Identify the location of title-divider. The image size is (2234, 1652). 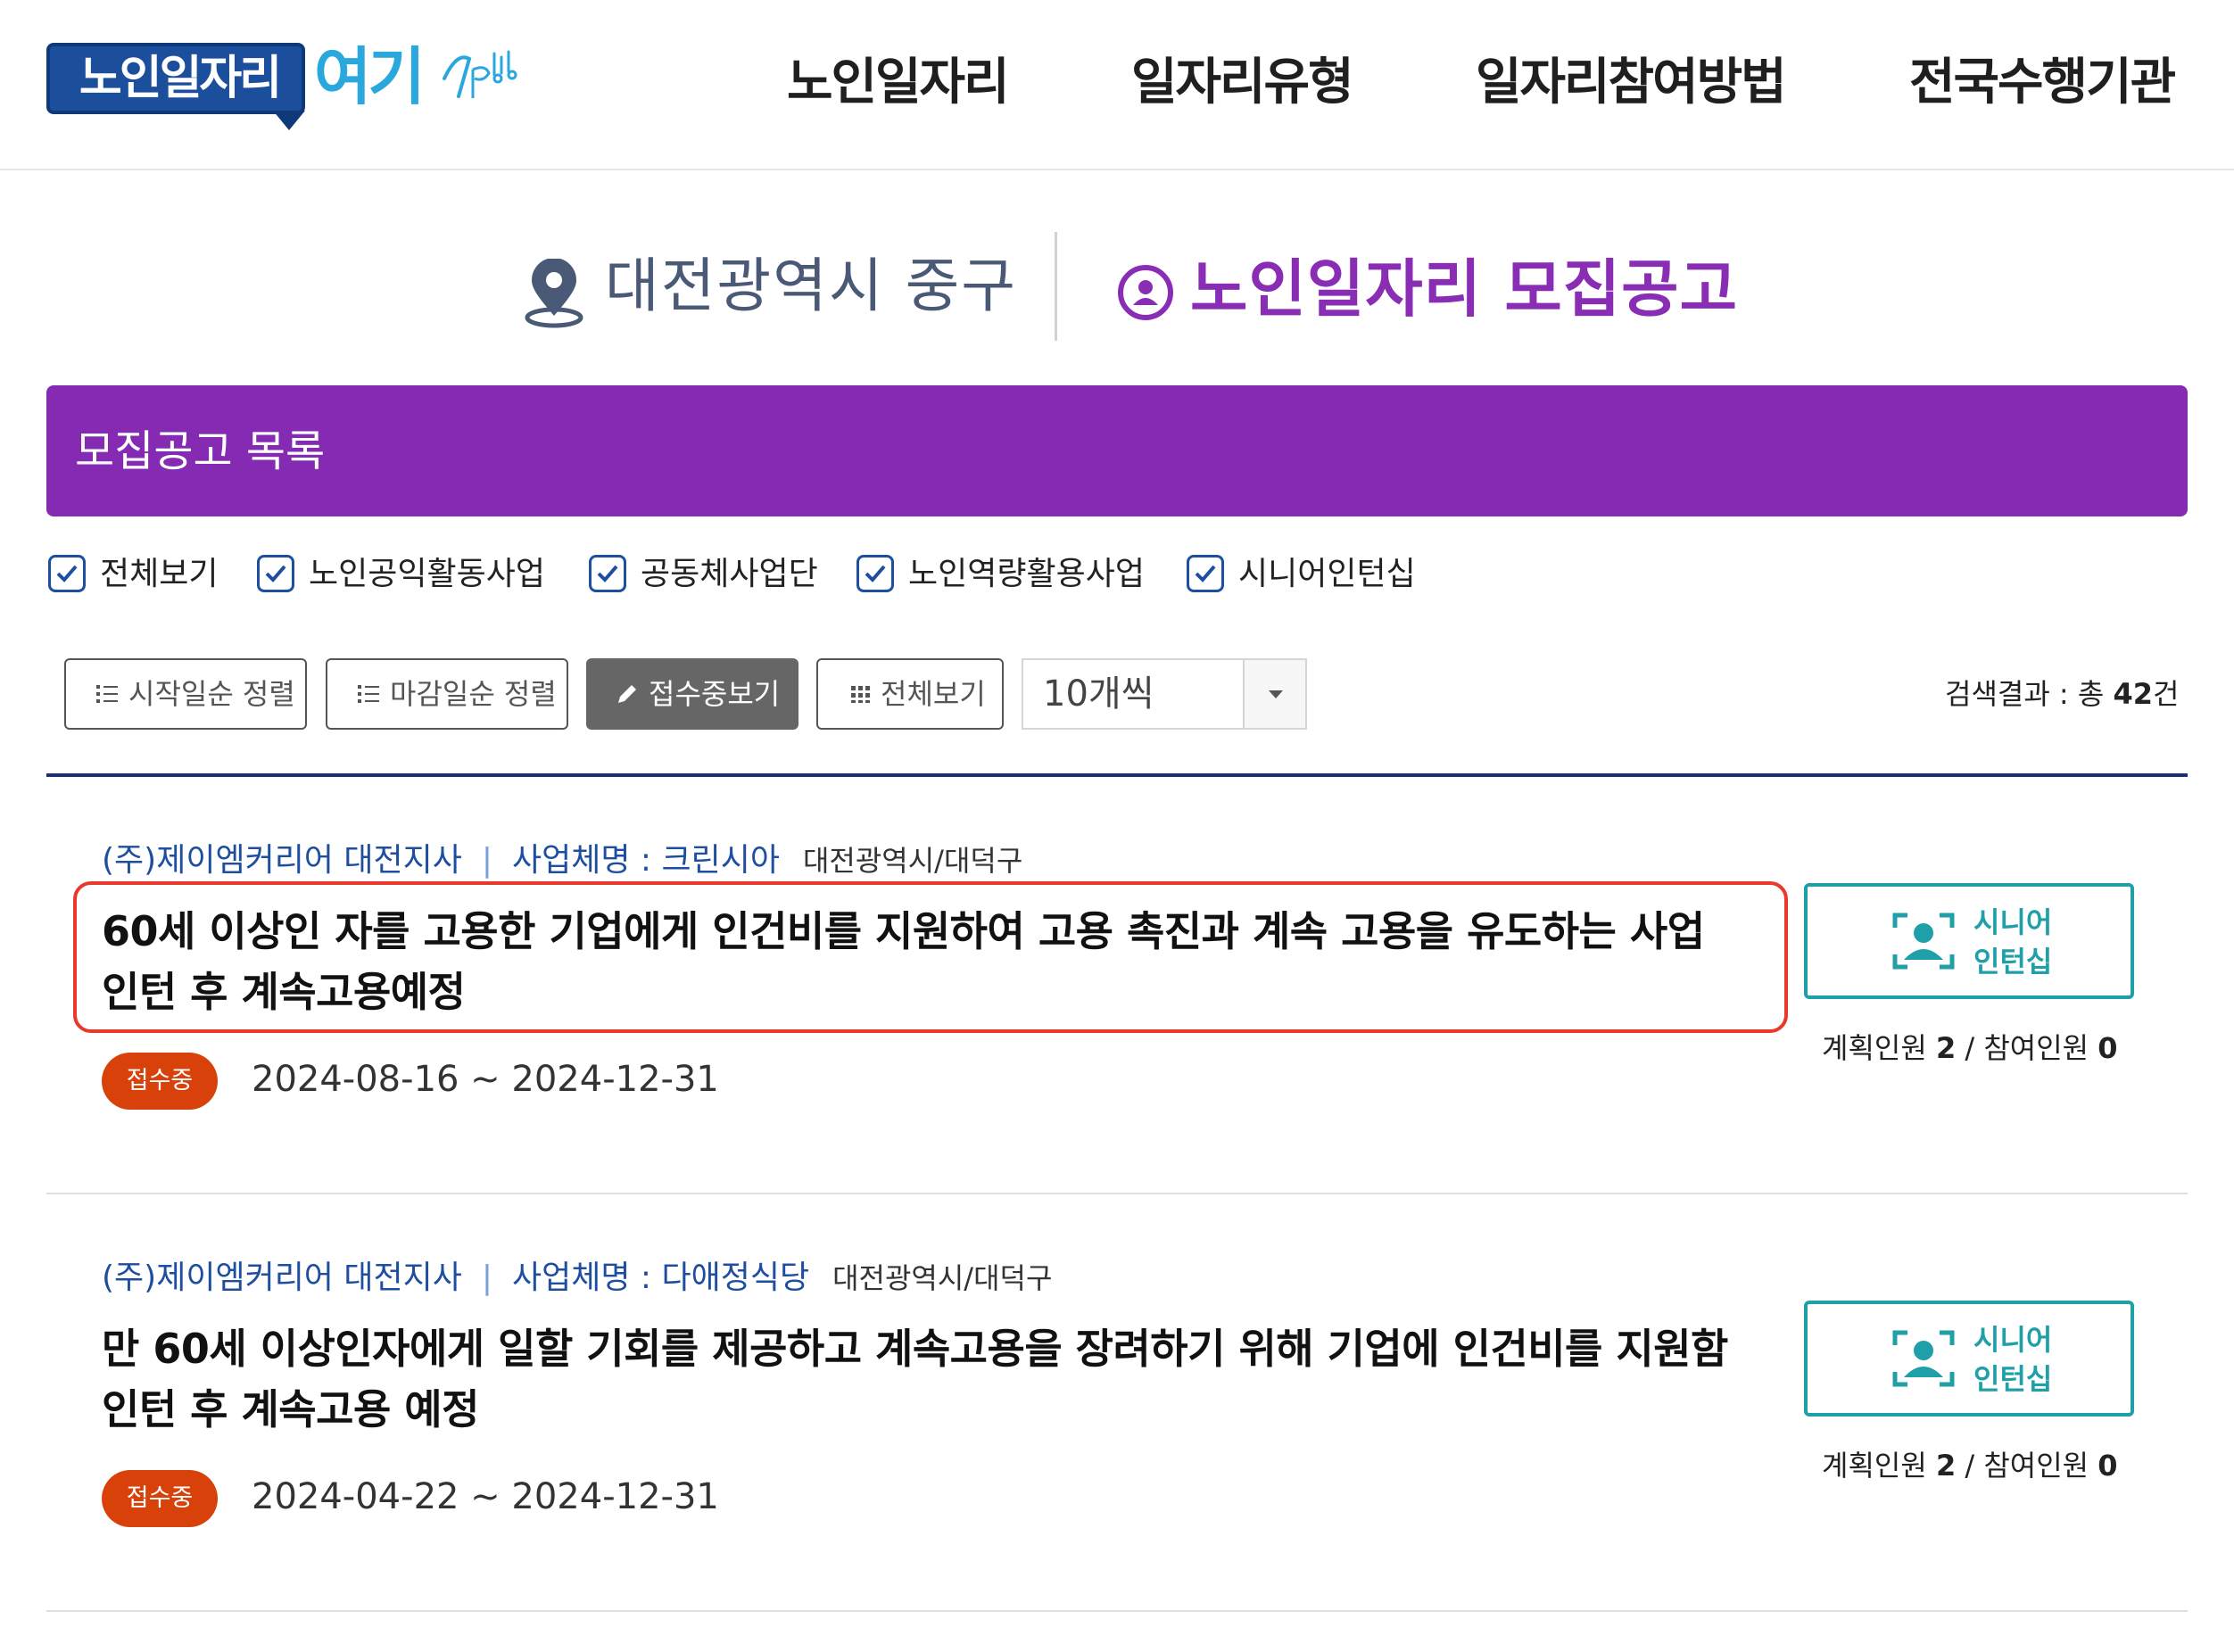
(1056, 286).